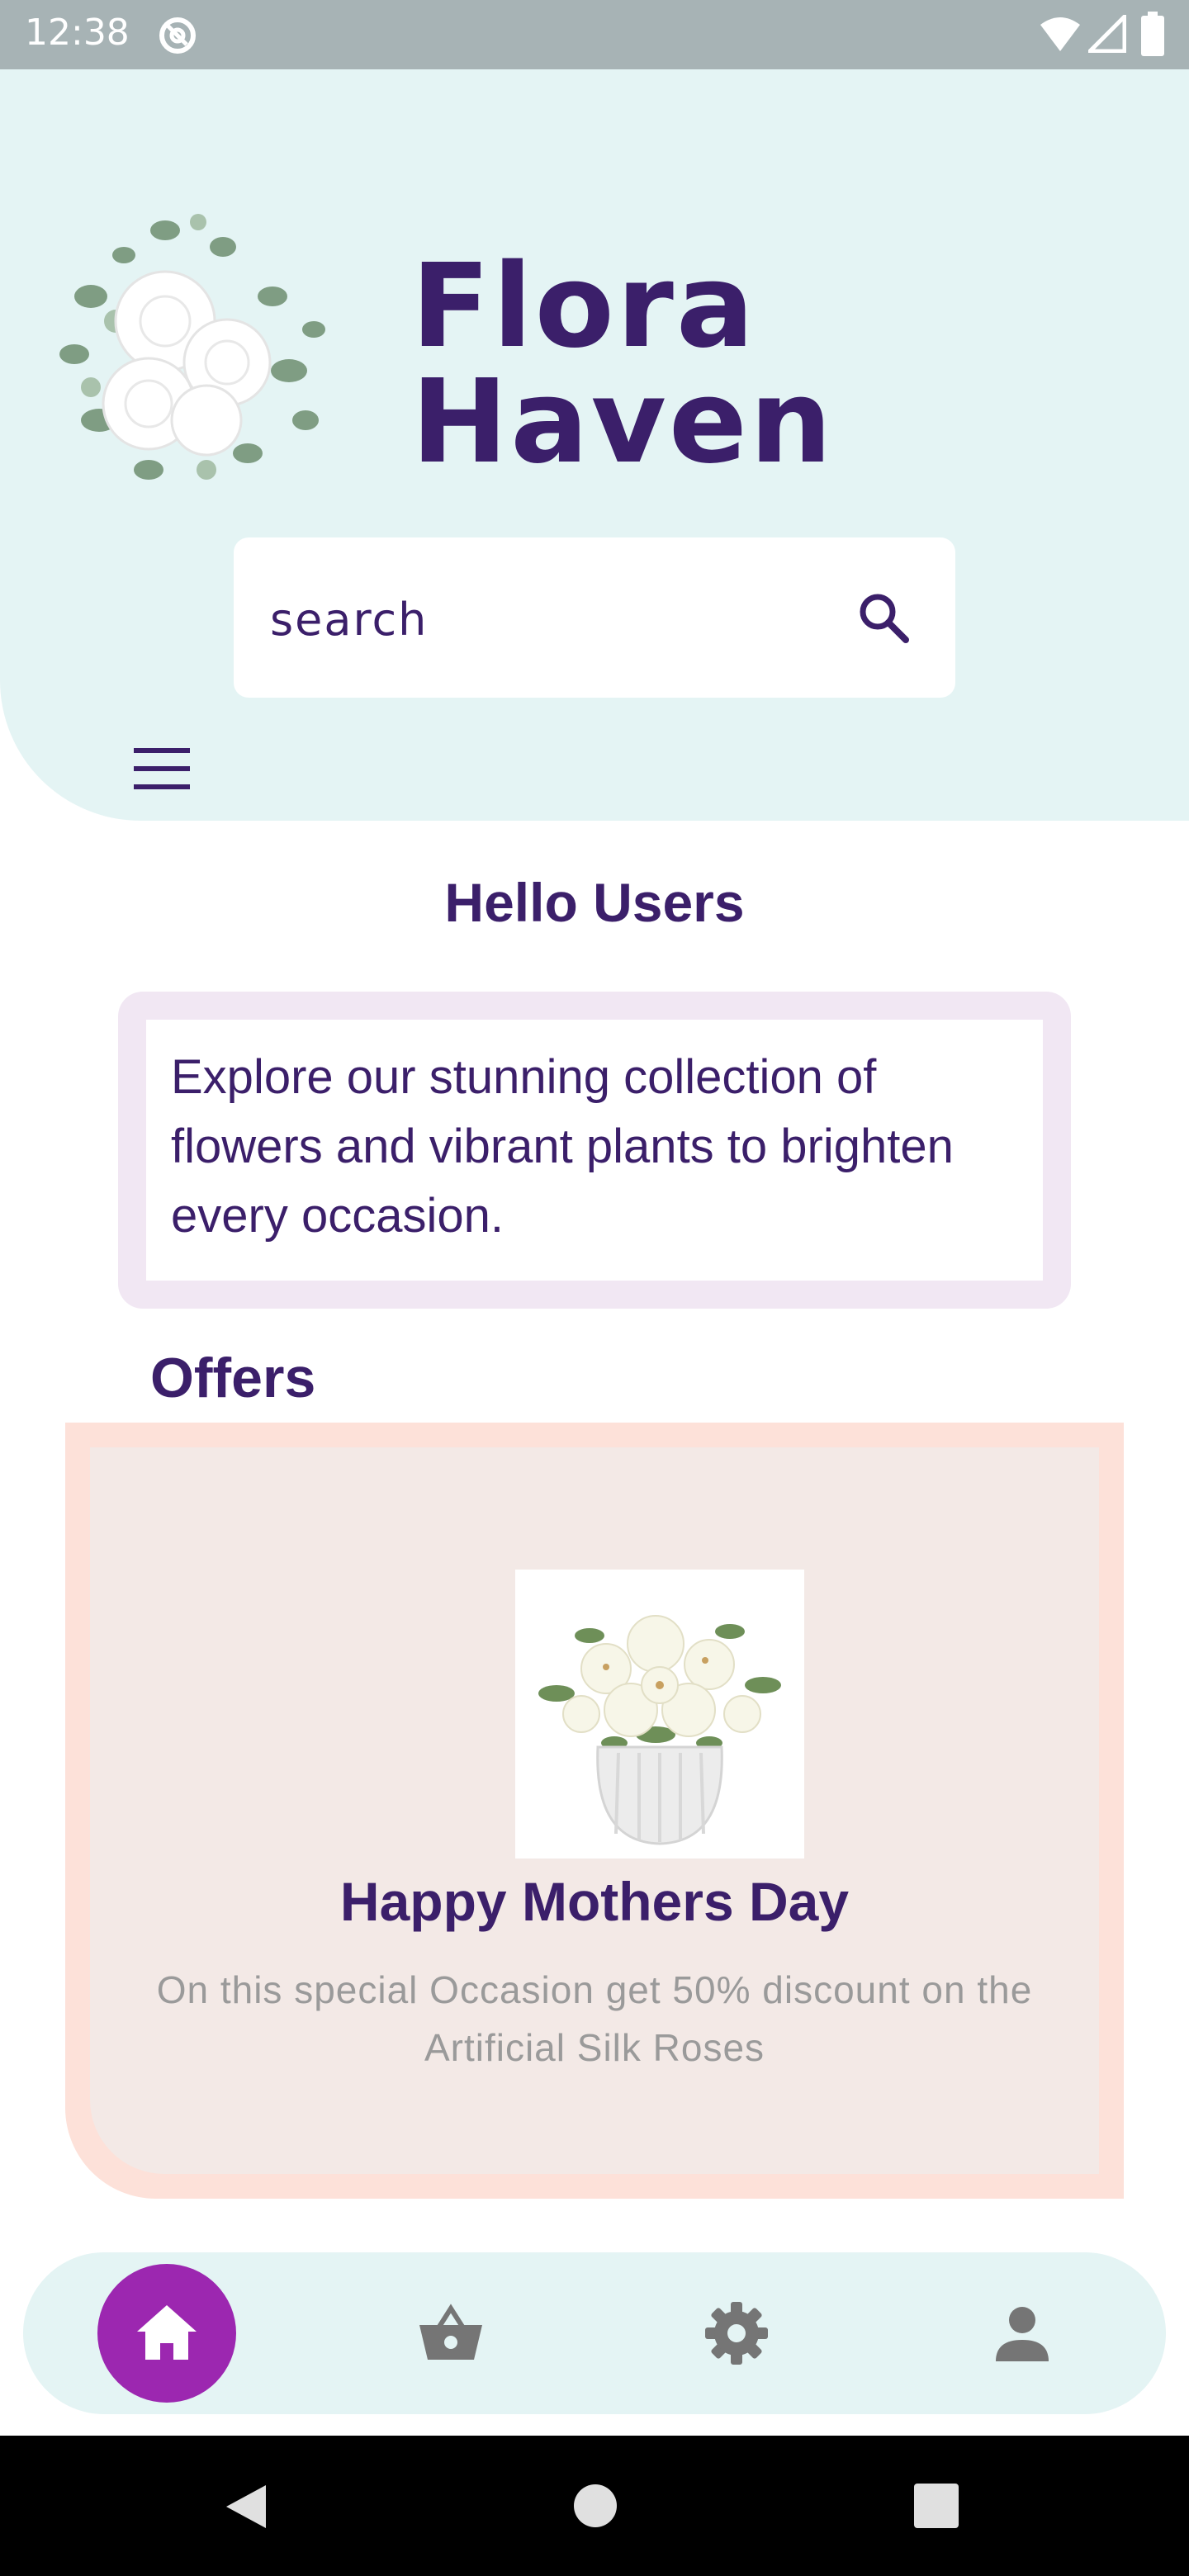 The width and height of the screenshot is (1189, 2576). I want to click on search-input, so click(534, 619).